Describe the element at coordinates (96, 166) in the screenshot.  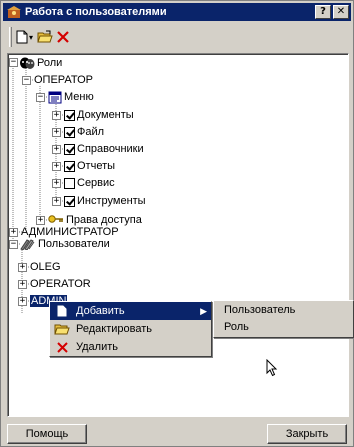
I see `reports-label: Отчеты` at that location.